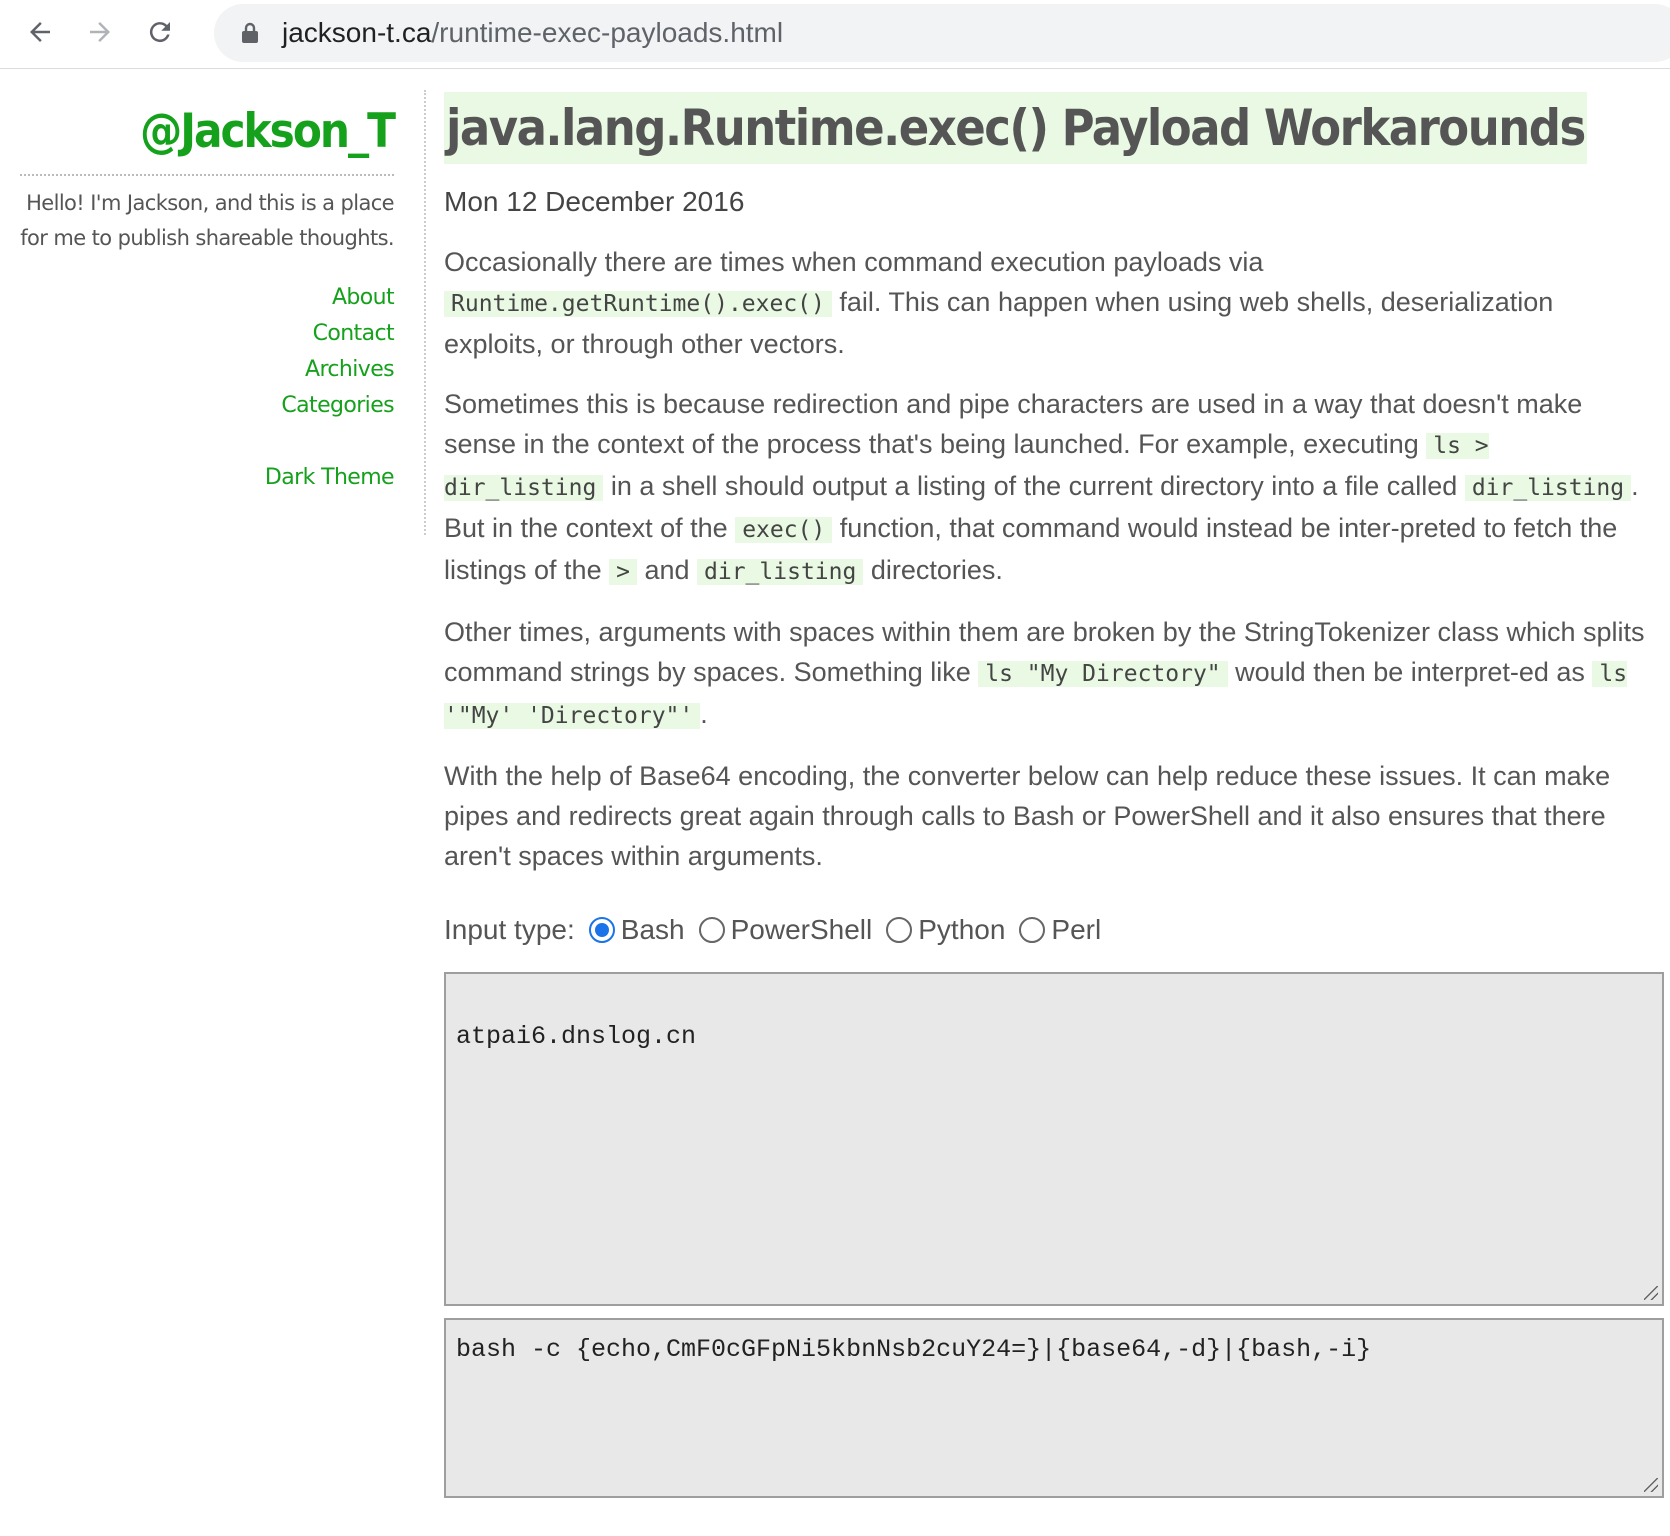  I want to click on inline-code: ls "My Directory", so click(1103, 674).